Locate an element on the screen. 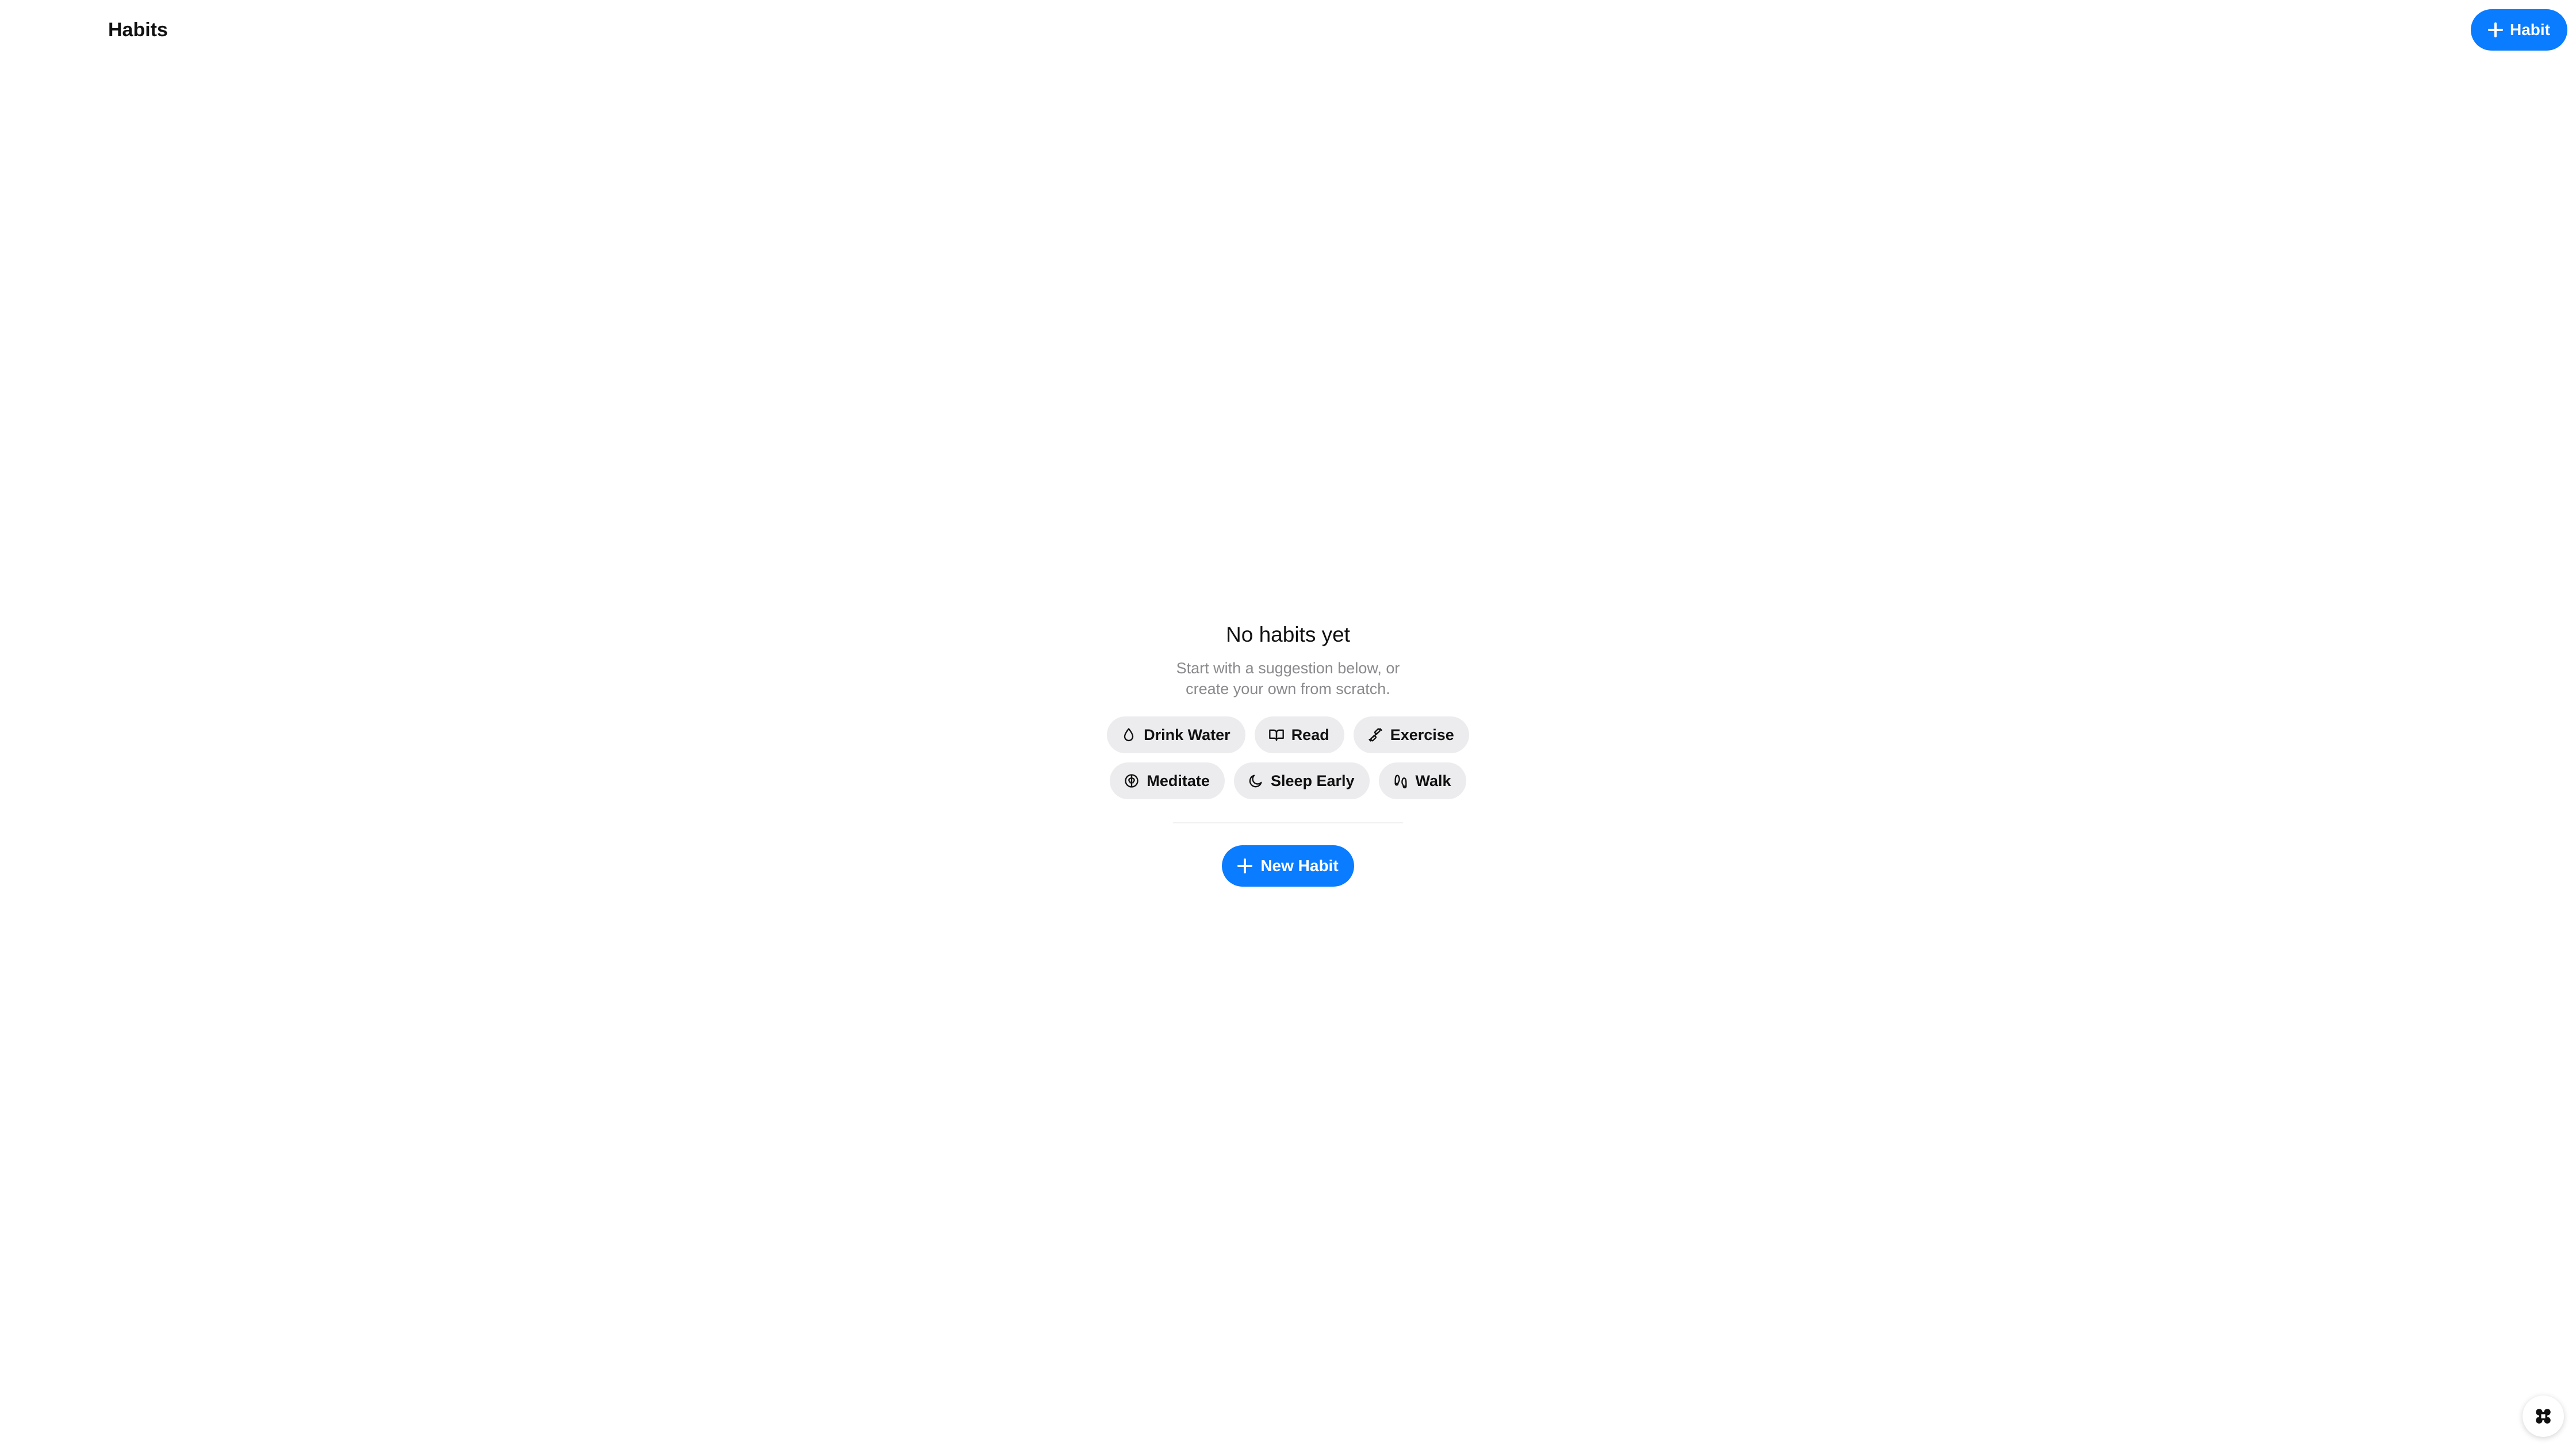 Image resolution: width=2576 pixels, height=1449 pixels. suggestion-exercise: Exercise is located at coordinates (1411, 734).